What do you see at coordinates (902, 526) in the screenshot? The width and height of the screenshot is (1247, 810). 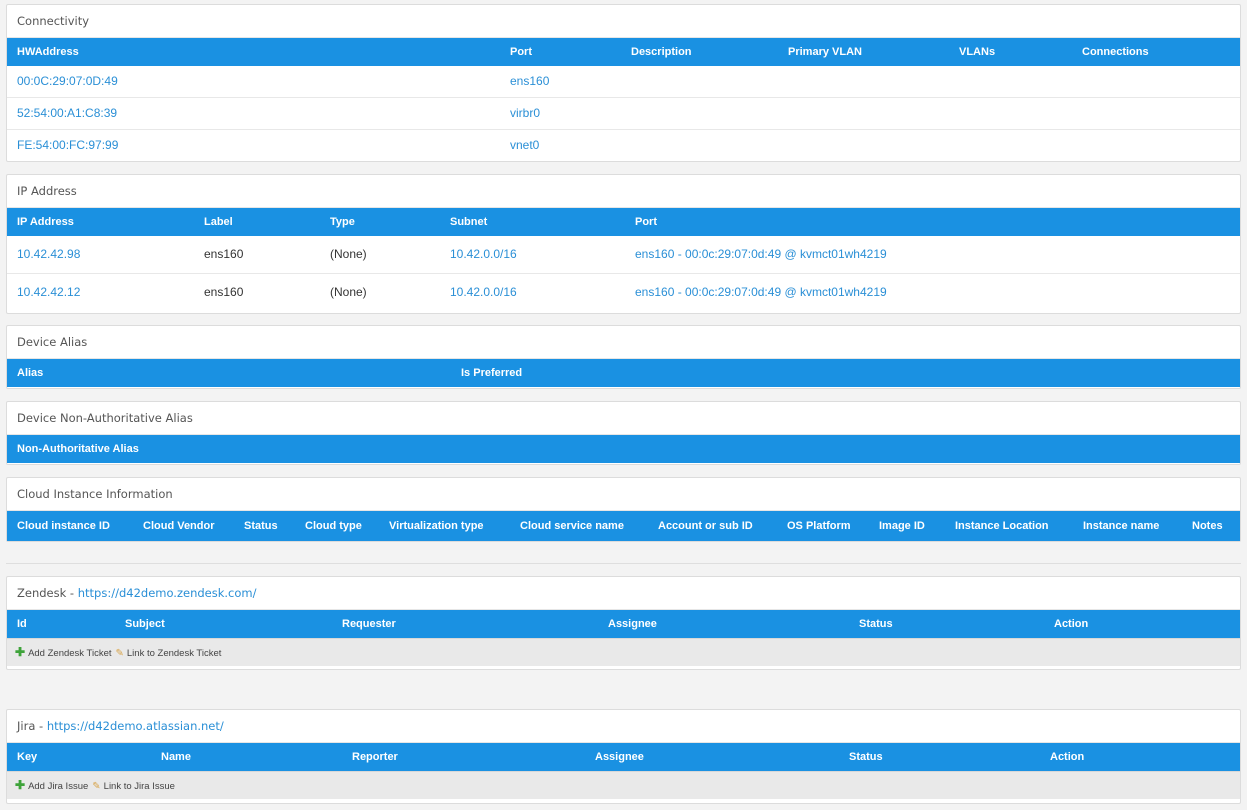 I see `col-image-id: Image ID` at bounding box center [902, 526].